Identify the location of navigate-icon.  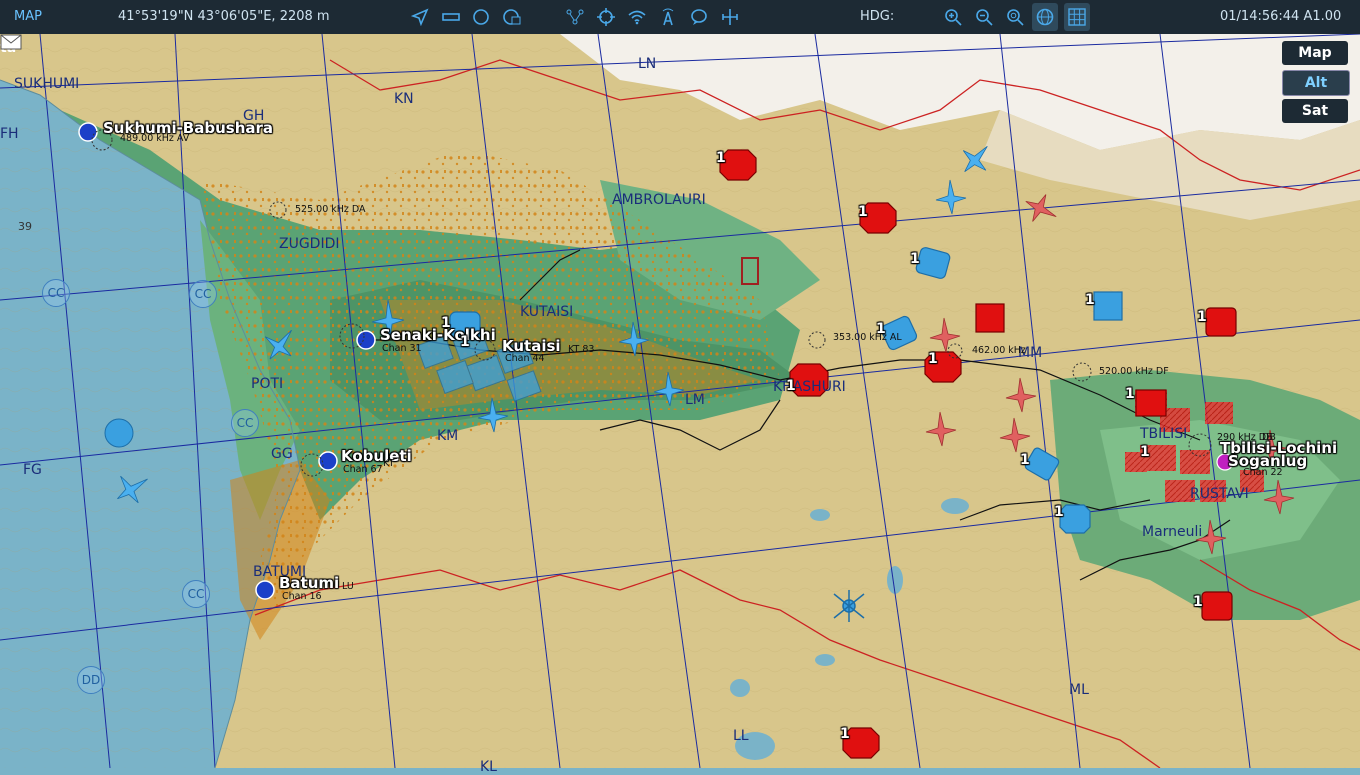
(420, 17).